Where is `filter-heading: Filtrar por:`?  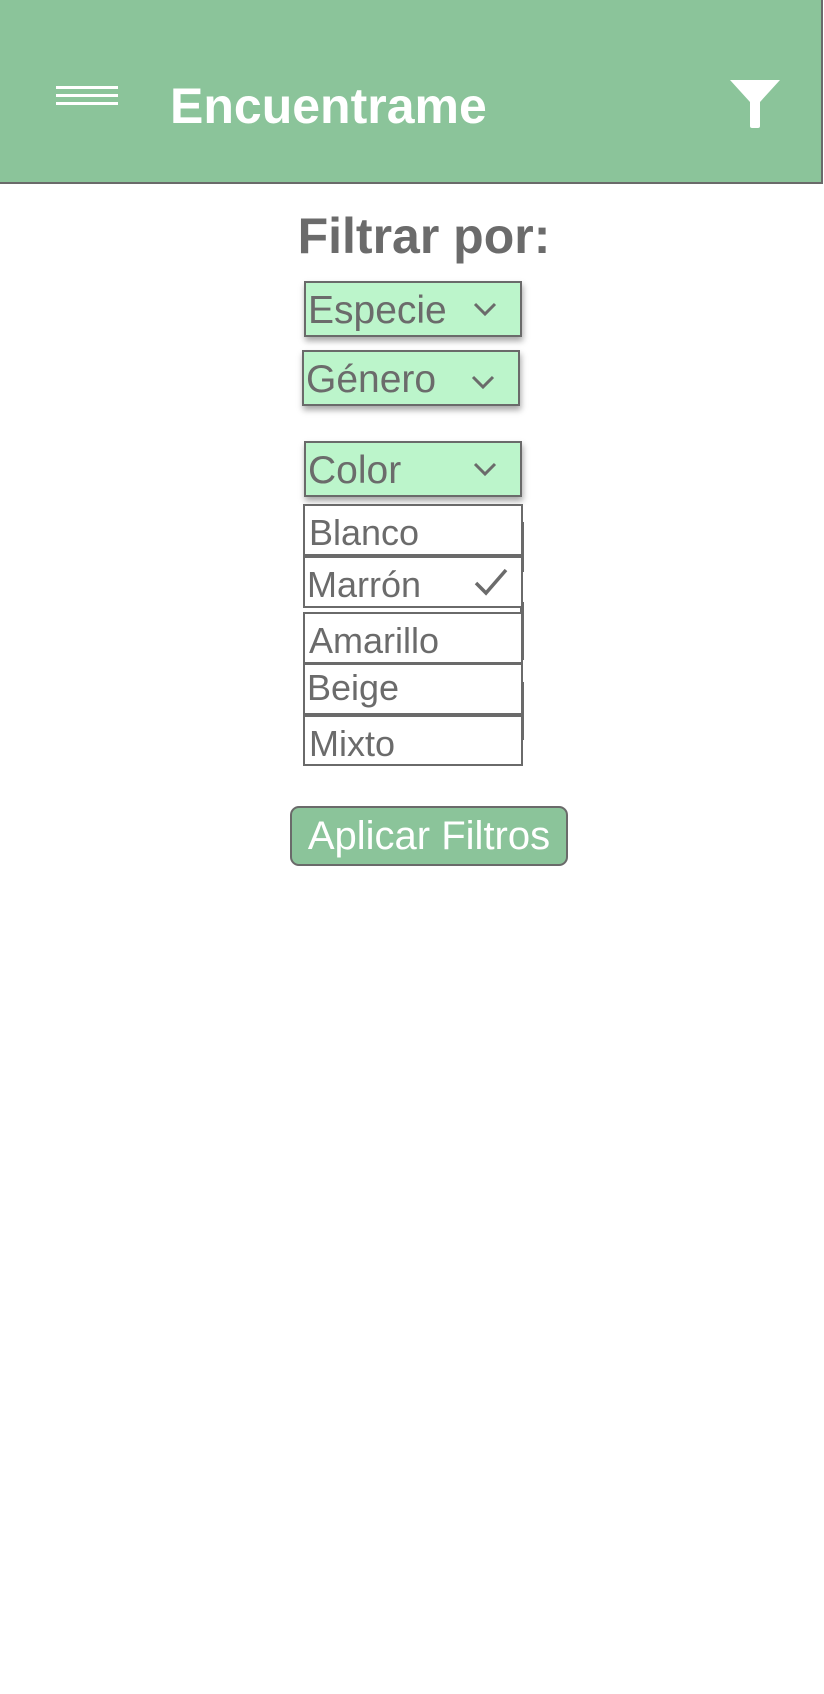 filter-heading: Filtrar por: is located at coordinates (424, 236).